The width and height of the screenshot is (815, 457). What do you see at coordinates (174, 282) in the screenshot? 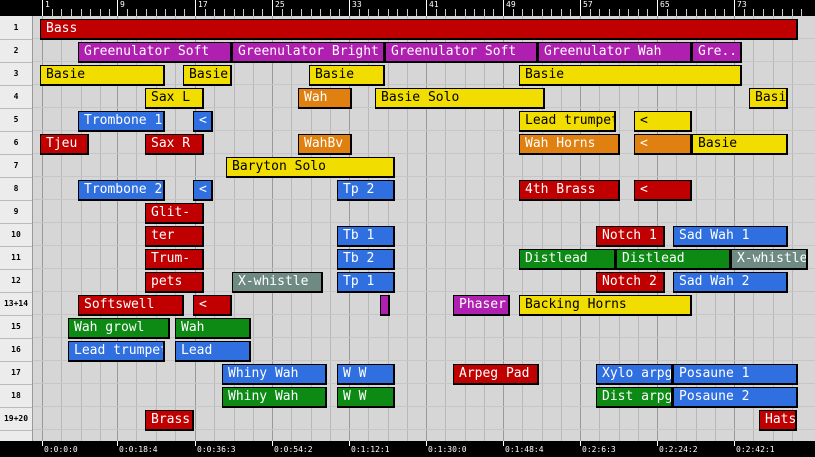
I see `clip: pets` at bounding box center [174, 282].